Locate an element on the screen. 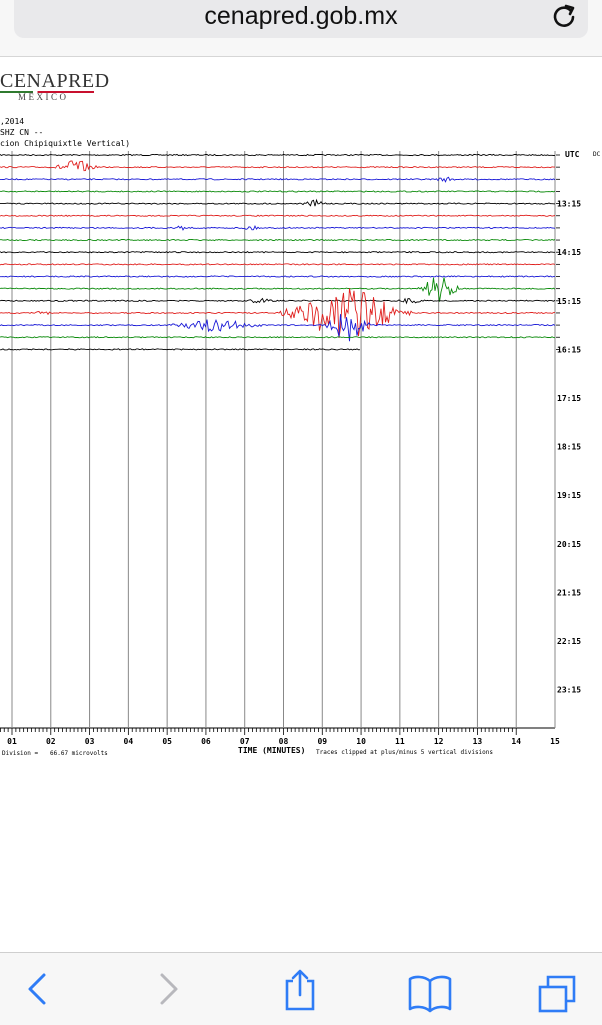 This screenshot has width=602, height=1025. back-icon is located at coordinates (36, 989).